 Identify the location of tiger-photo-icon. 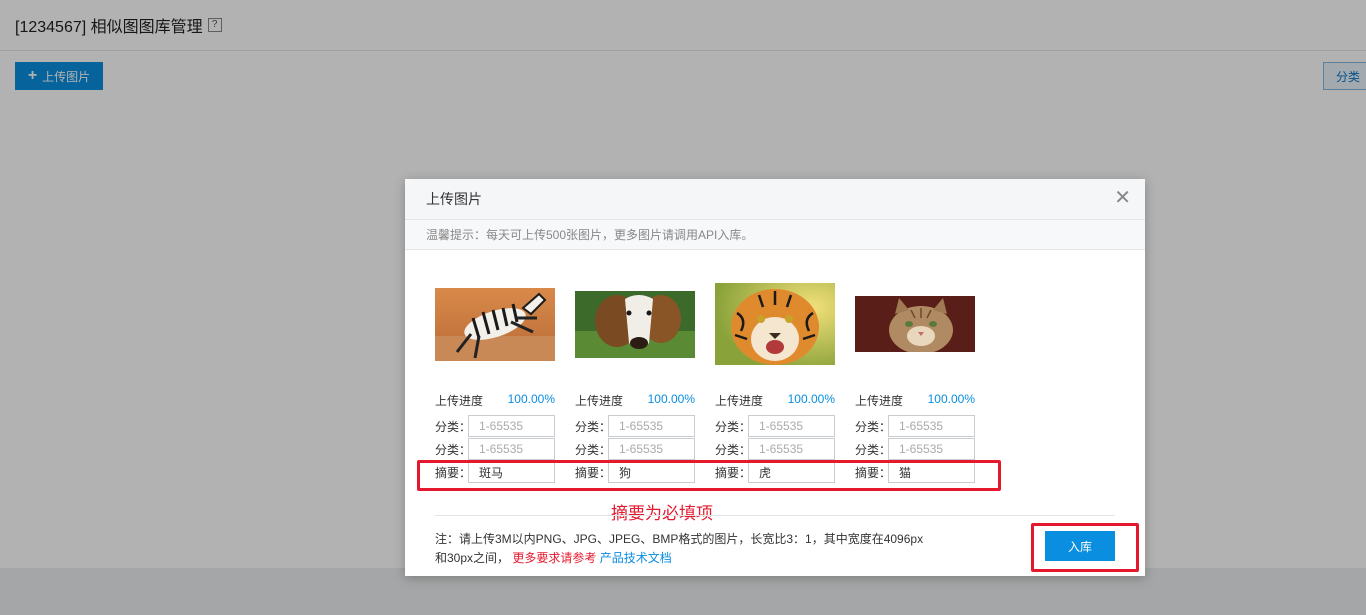
(775, 324).